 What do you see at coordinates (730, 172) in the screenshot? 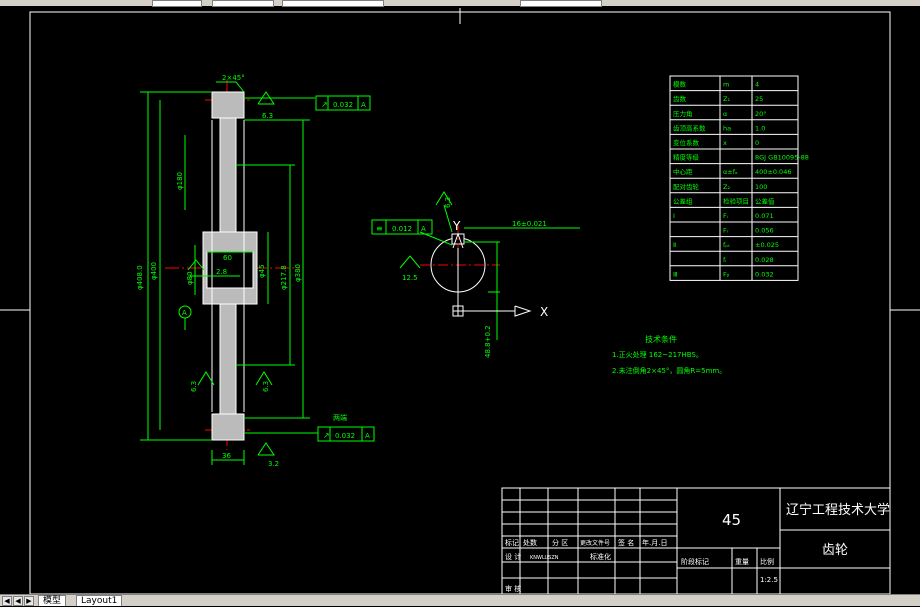
I see `param-cell: α±fₐ` at bounding box center [730, 172].